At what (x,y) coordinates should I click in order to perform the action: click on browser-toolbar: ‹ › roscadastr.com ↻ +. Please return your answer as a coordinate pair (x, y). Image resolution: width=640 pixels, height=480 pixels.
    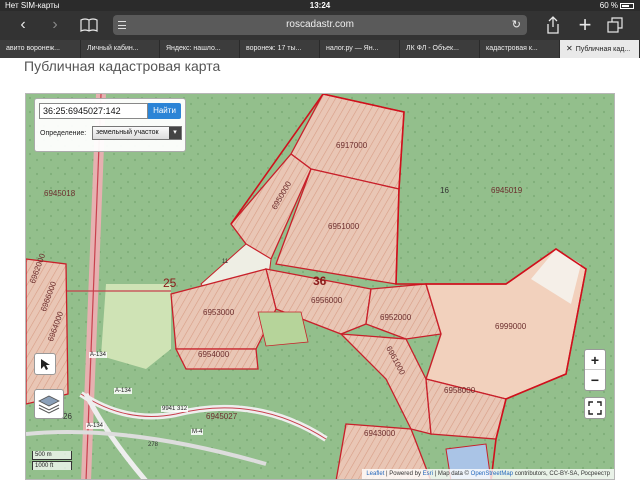
    Looking at the image, I should click on (320, 25).